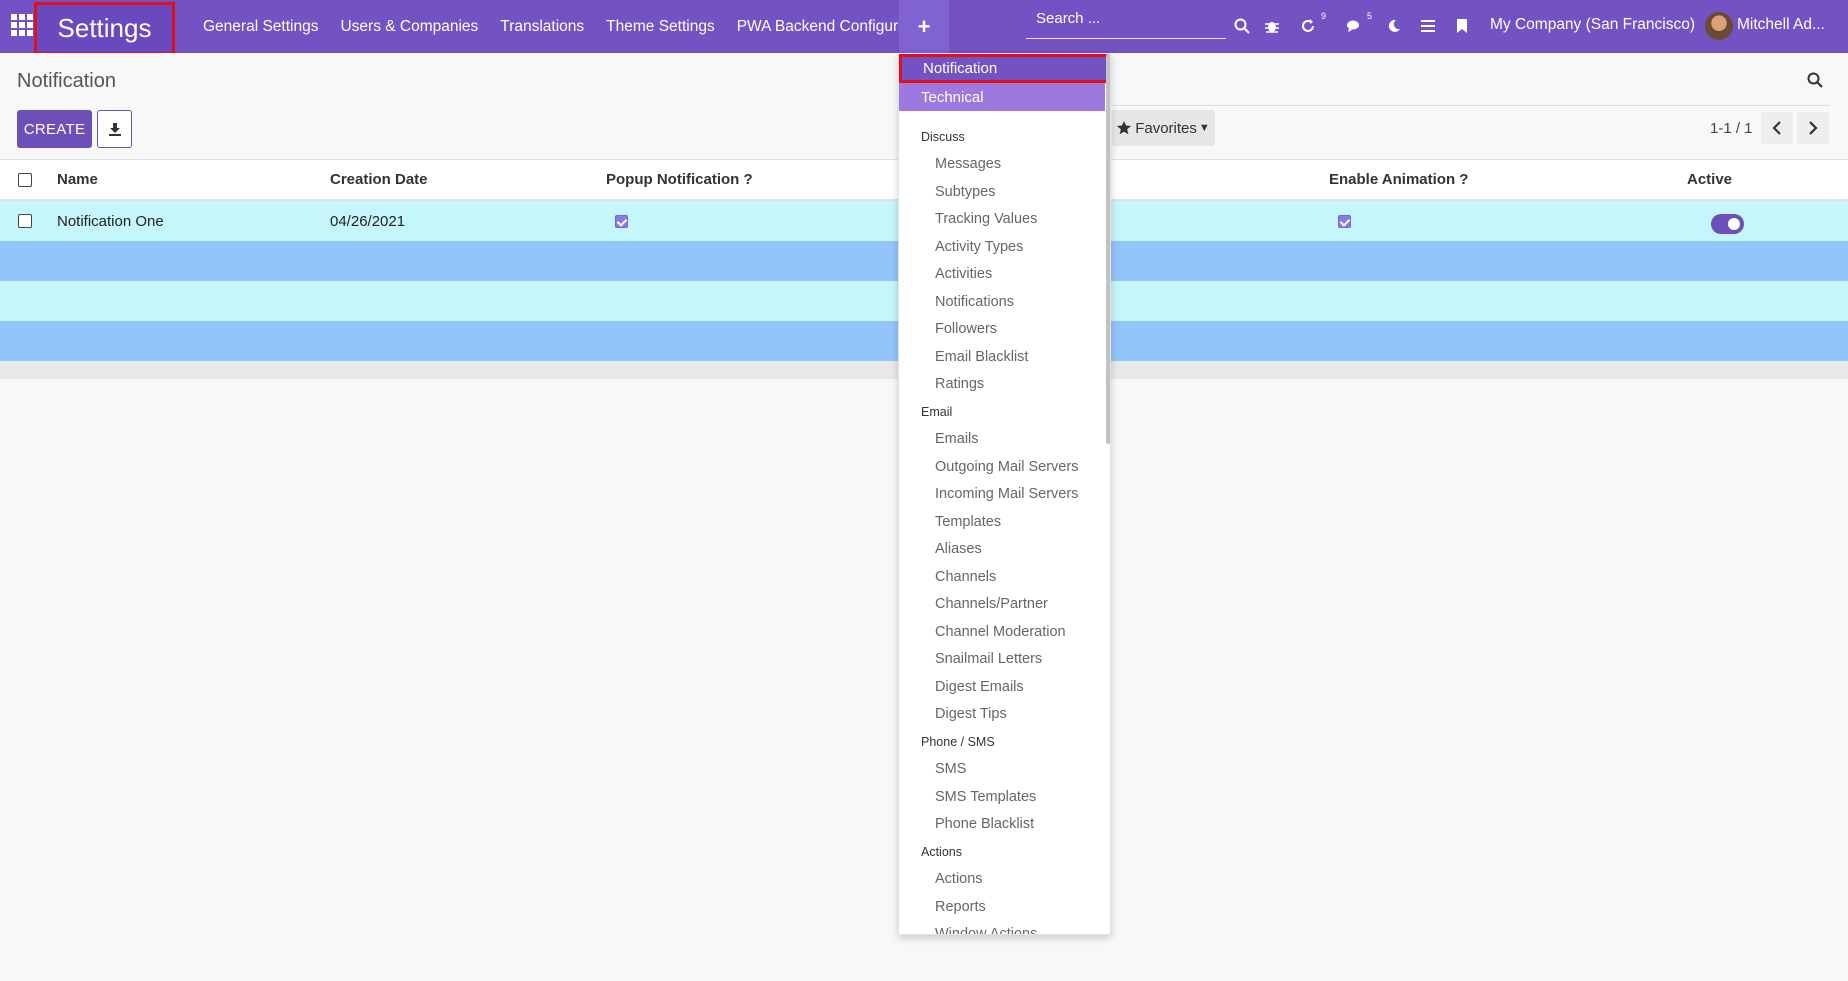 The width and height of the screenshot is (1848, 981). I want to click on hamburger-menu-icon, so click(1428, 26).